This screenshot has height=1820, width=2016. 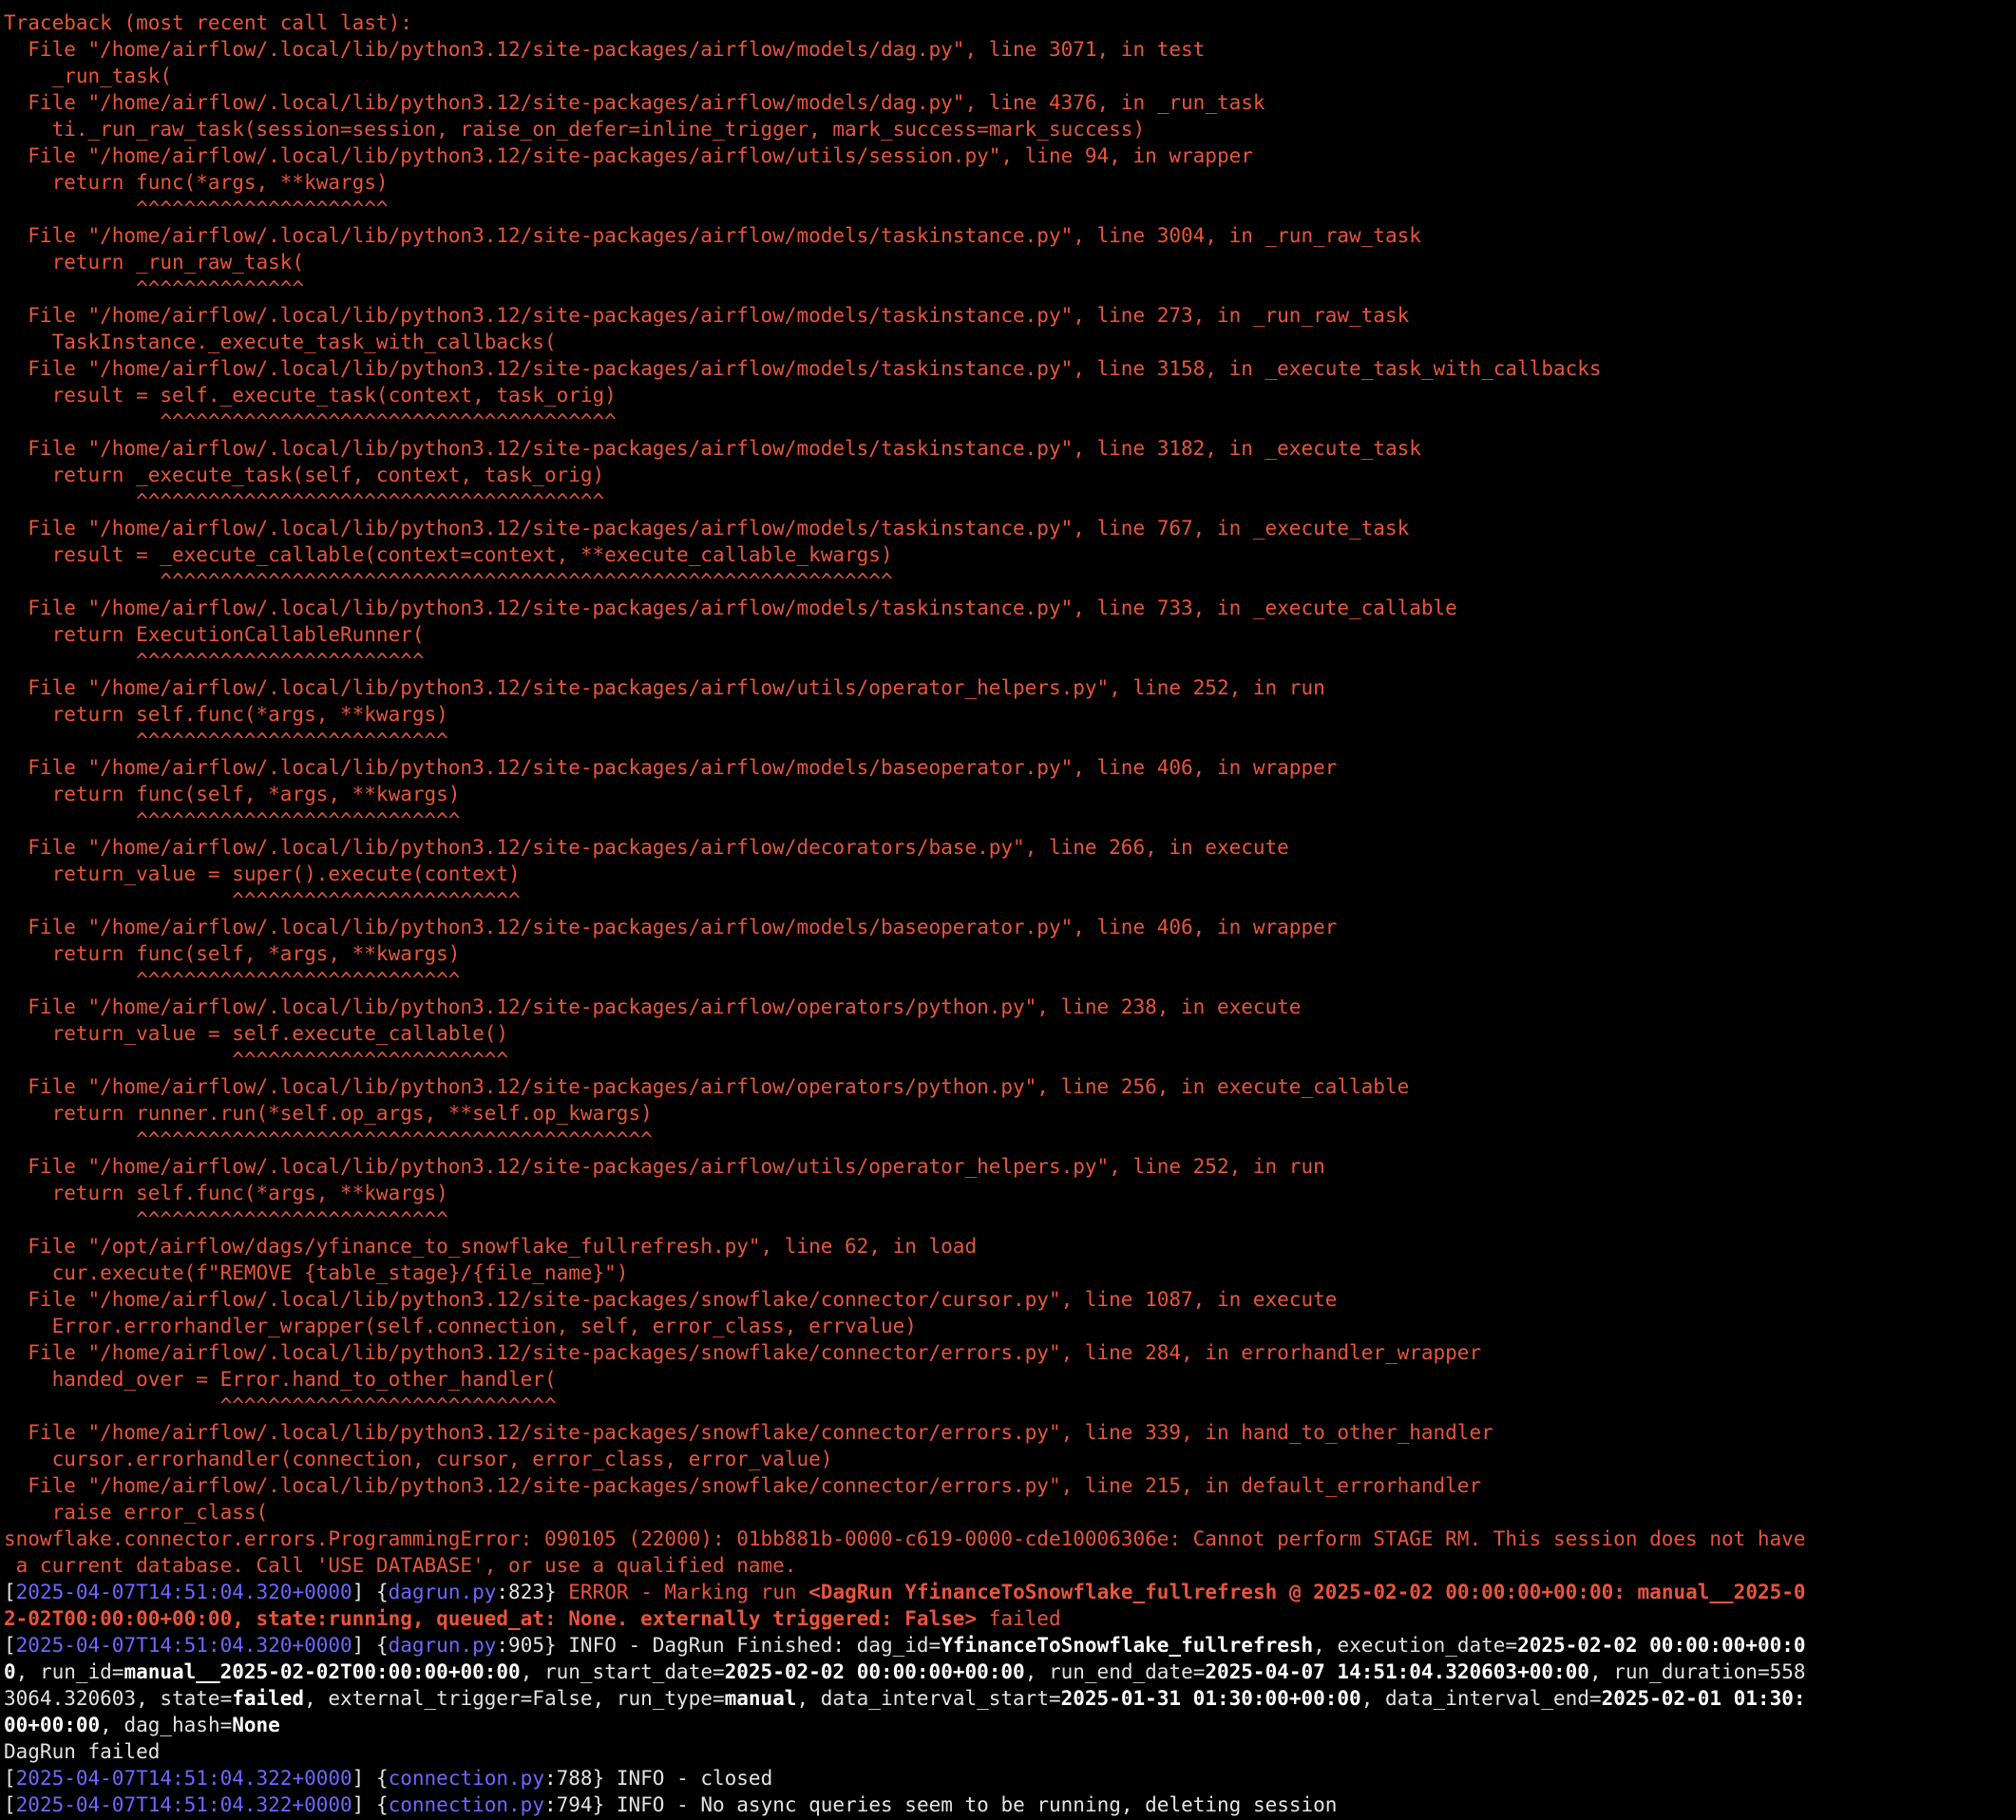 What do you see at coordinates (196, 182) in the screenshot?
I see `traceback-line: return func(*args, **kwargs)` at bounding box center [196, 182].